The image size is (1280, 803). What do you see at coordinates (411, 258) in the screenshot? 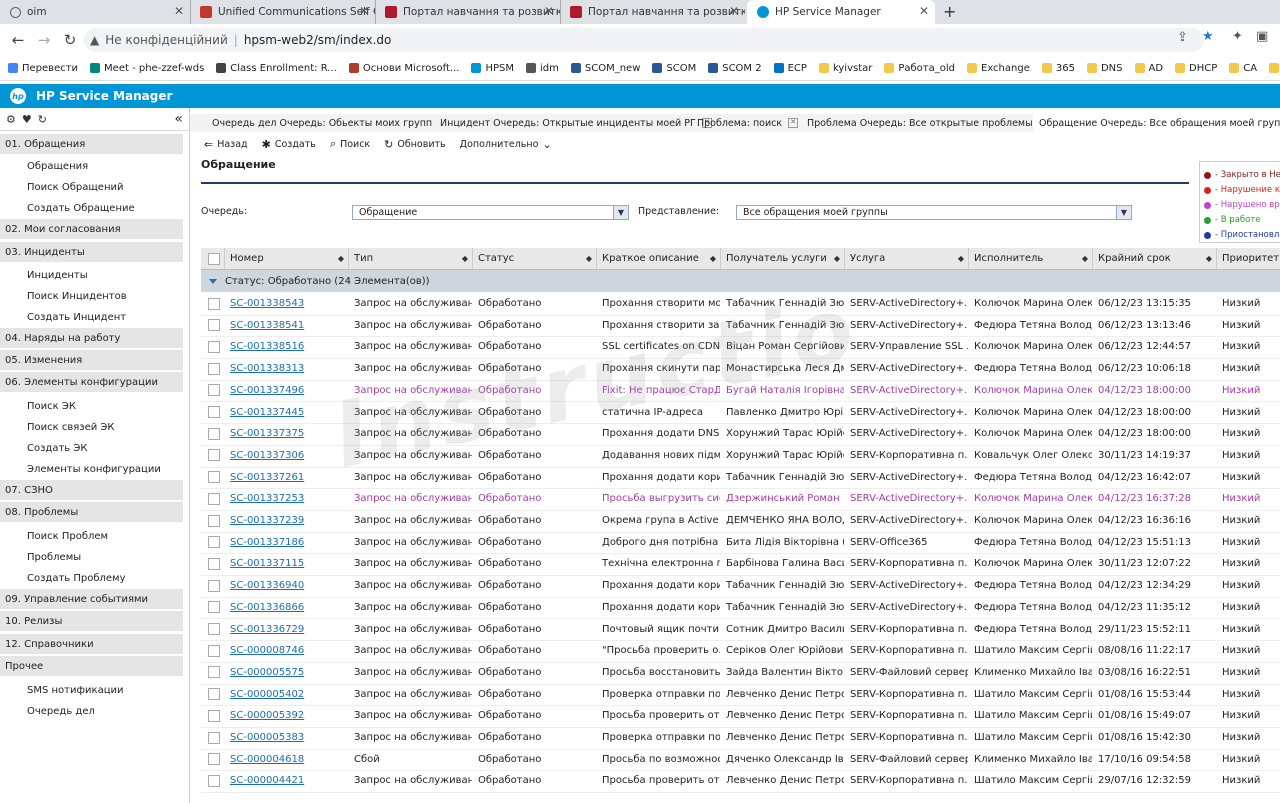
I see `column-header-type: Тип ◆` at bounding box center [411, 258].